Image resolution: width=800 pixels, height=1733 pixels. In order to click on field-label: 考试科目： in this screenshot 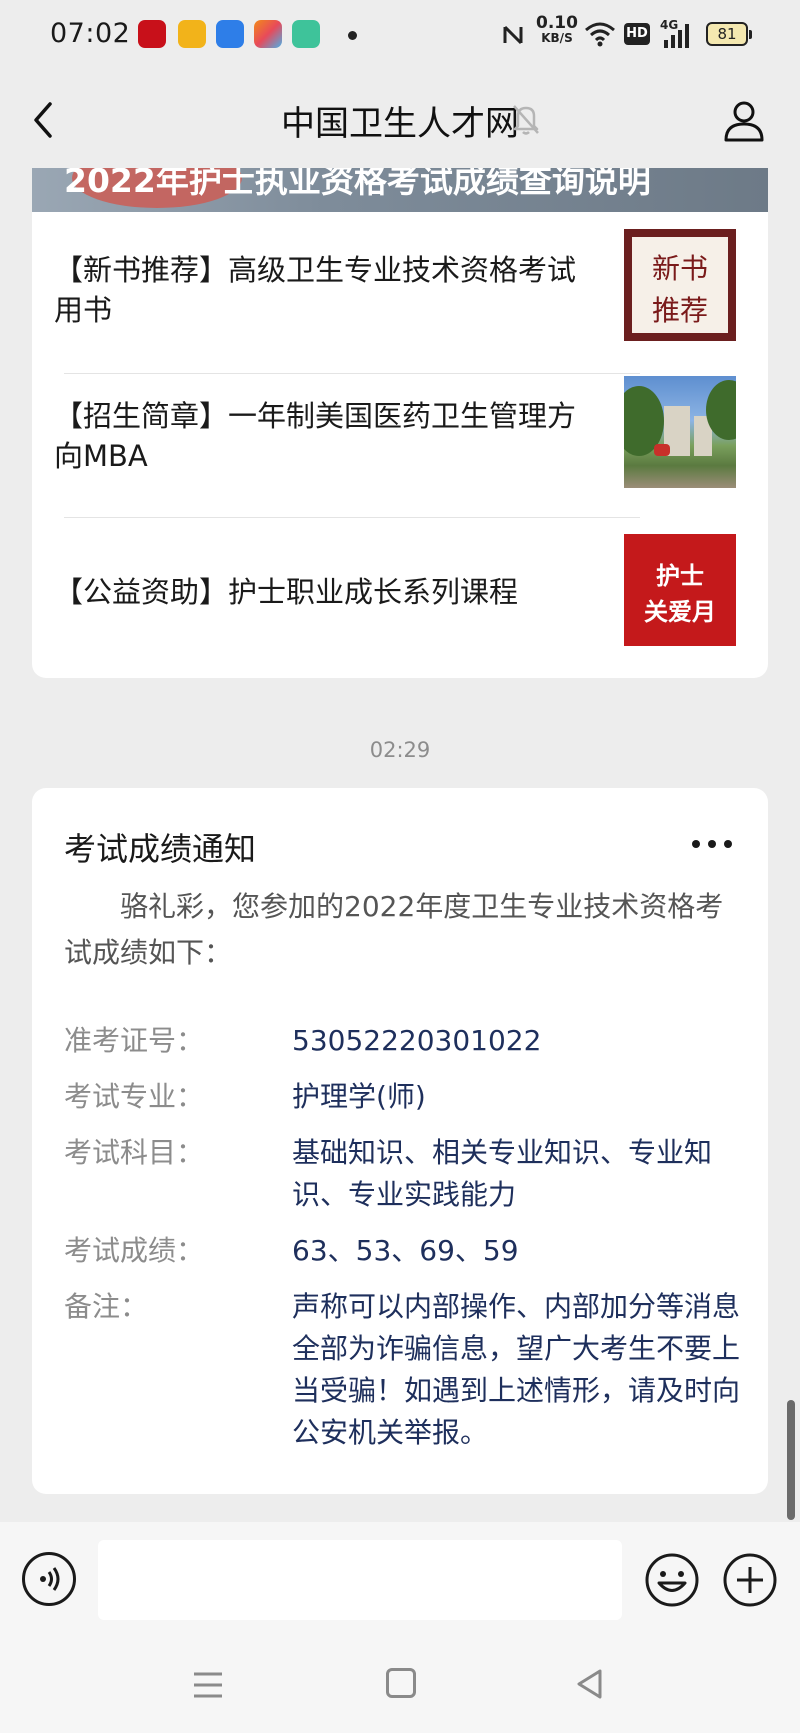, I will do `click(134, 1152)`.